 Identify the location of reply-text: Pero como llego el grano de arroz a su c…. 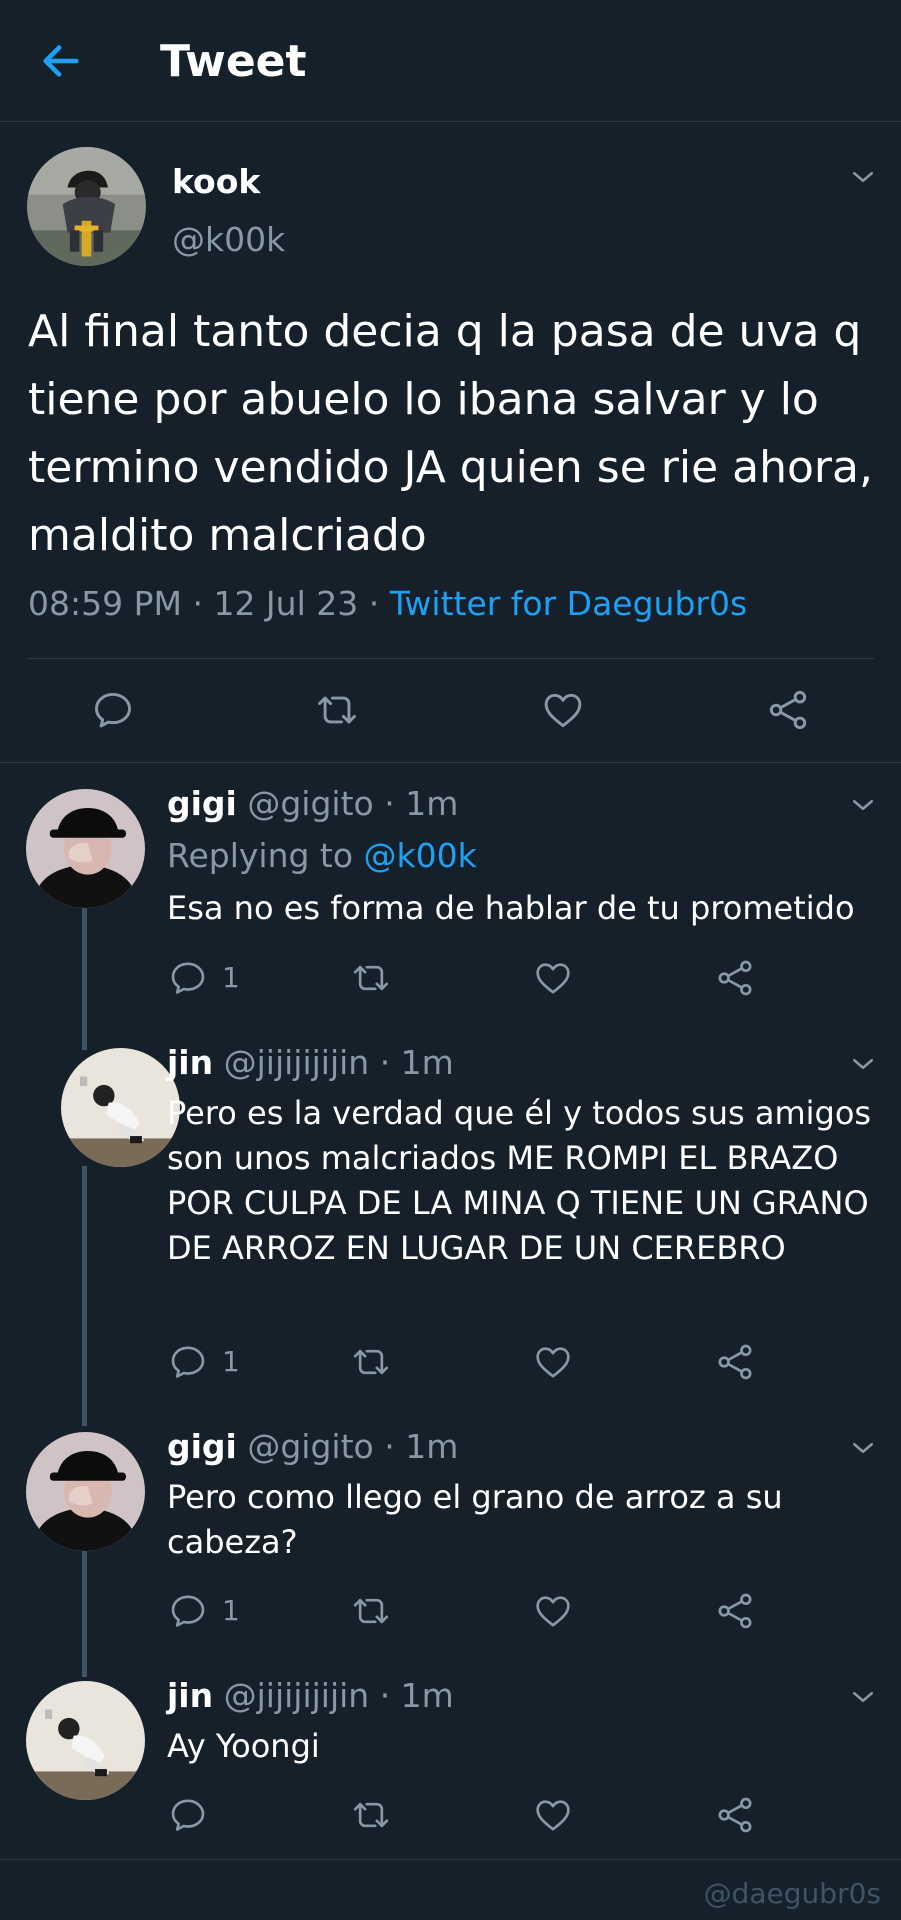
(475, 1519).